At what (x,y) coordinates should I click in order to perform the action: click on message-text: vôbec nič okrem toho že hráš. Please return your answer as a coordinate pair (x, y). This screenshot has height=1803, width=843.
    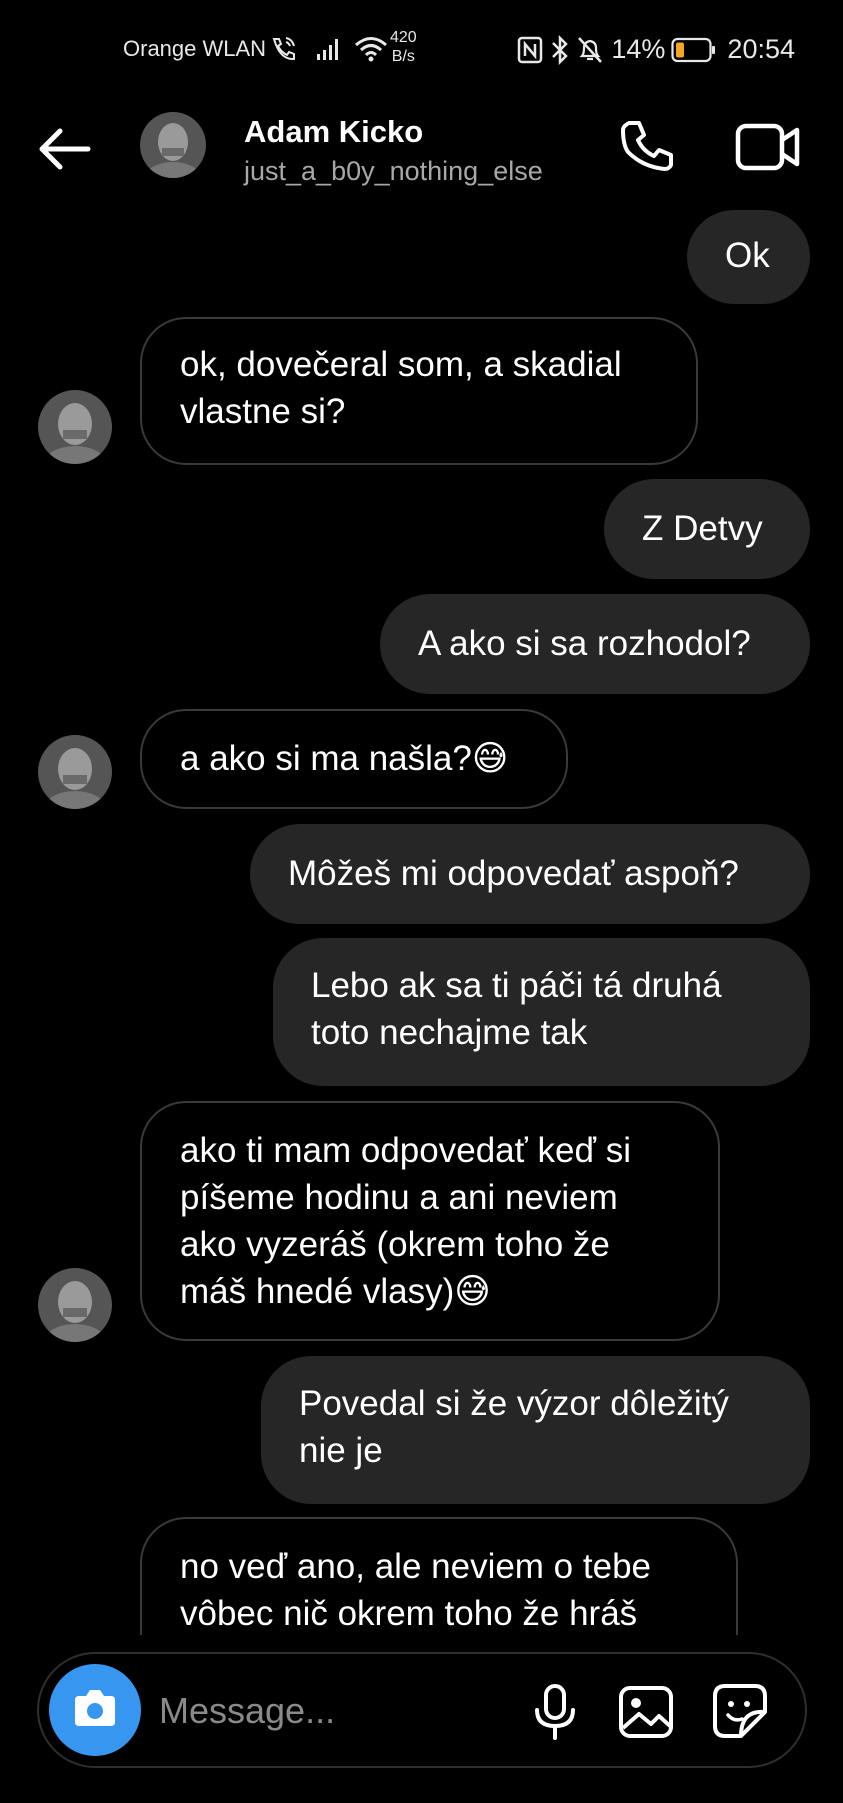
    Looking at the image, I should click on (409, 1613).